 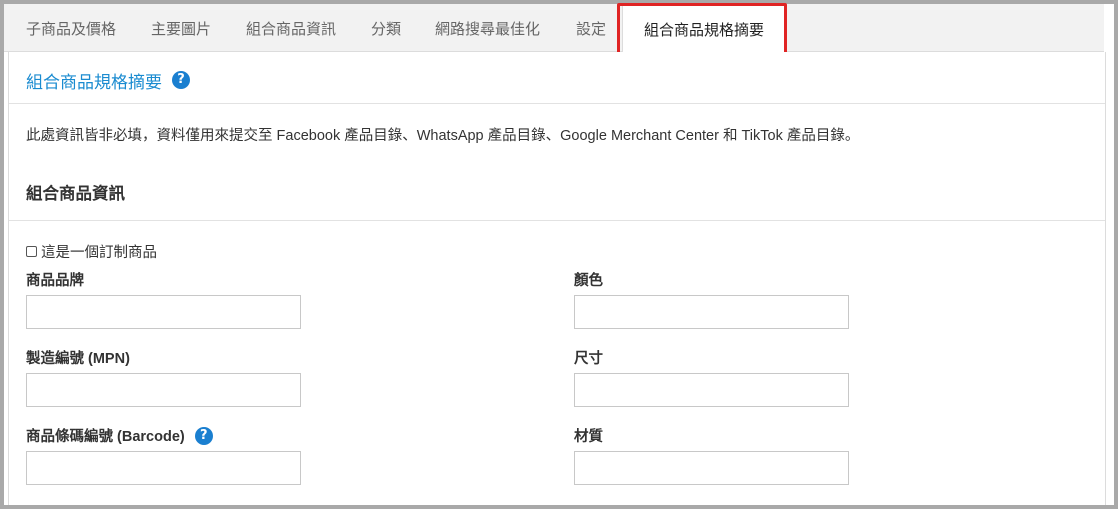 I want to click on mpn-label: 製造編號 (MPN), so click(x=78, y=357).